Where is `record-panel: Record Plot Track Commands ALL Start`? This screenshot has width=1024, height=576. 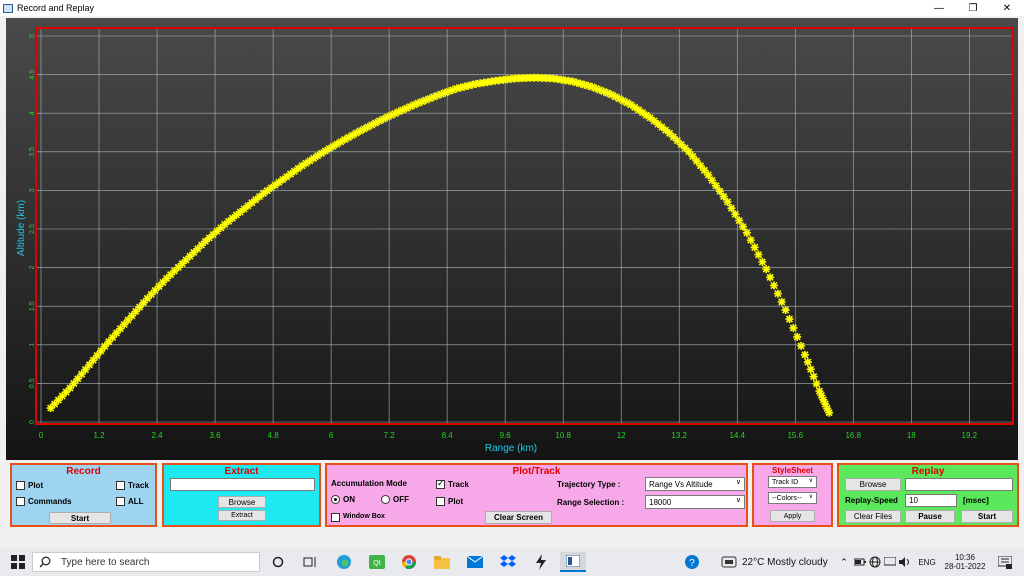 record-panel: Record Plot Track Commands ALL Start is located at coordinates (83, 495).